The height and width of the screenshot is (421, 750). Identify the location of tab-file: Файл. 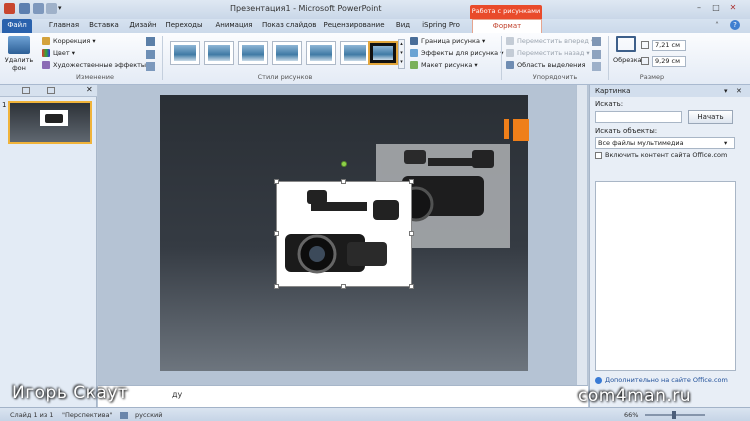
(17, 26).